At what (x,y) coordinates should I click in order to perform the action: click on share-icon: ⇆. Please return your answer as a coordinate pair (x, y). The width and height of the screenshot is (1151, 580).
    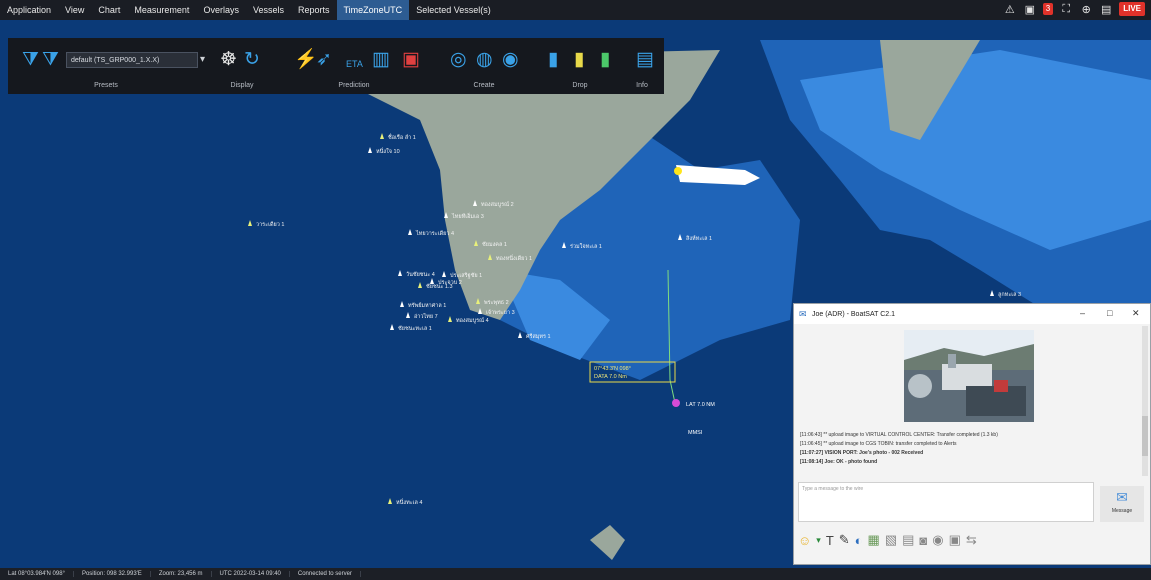
    Looking at the image, I should click on (971, 540).